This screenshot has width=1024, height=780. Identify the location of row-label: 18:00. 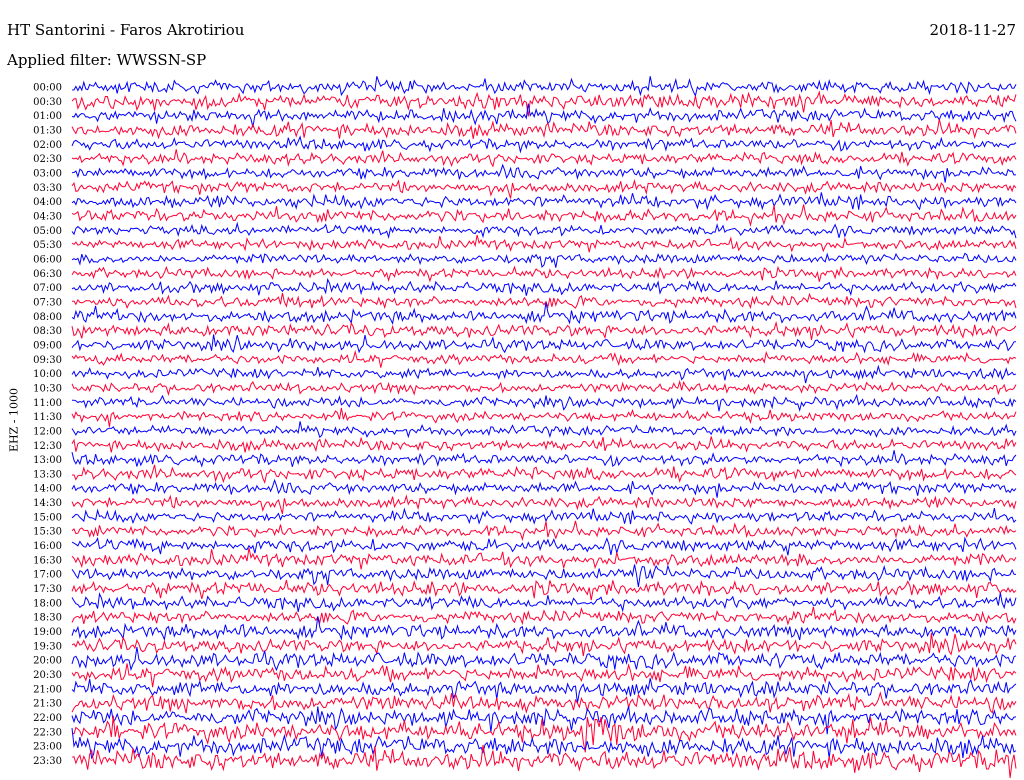
(47, 603).